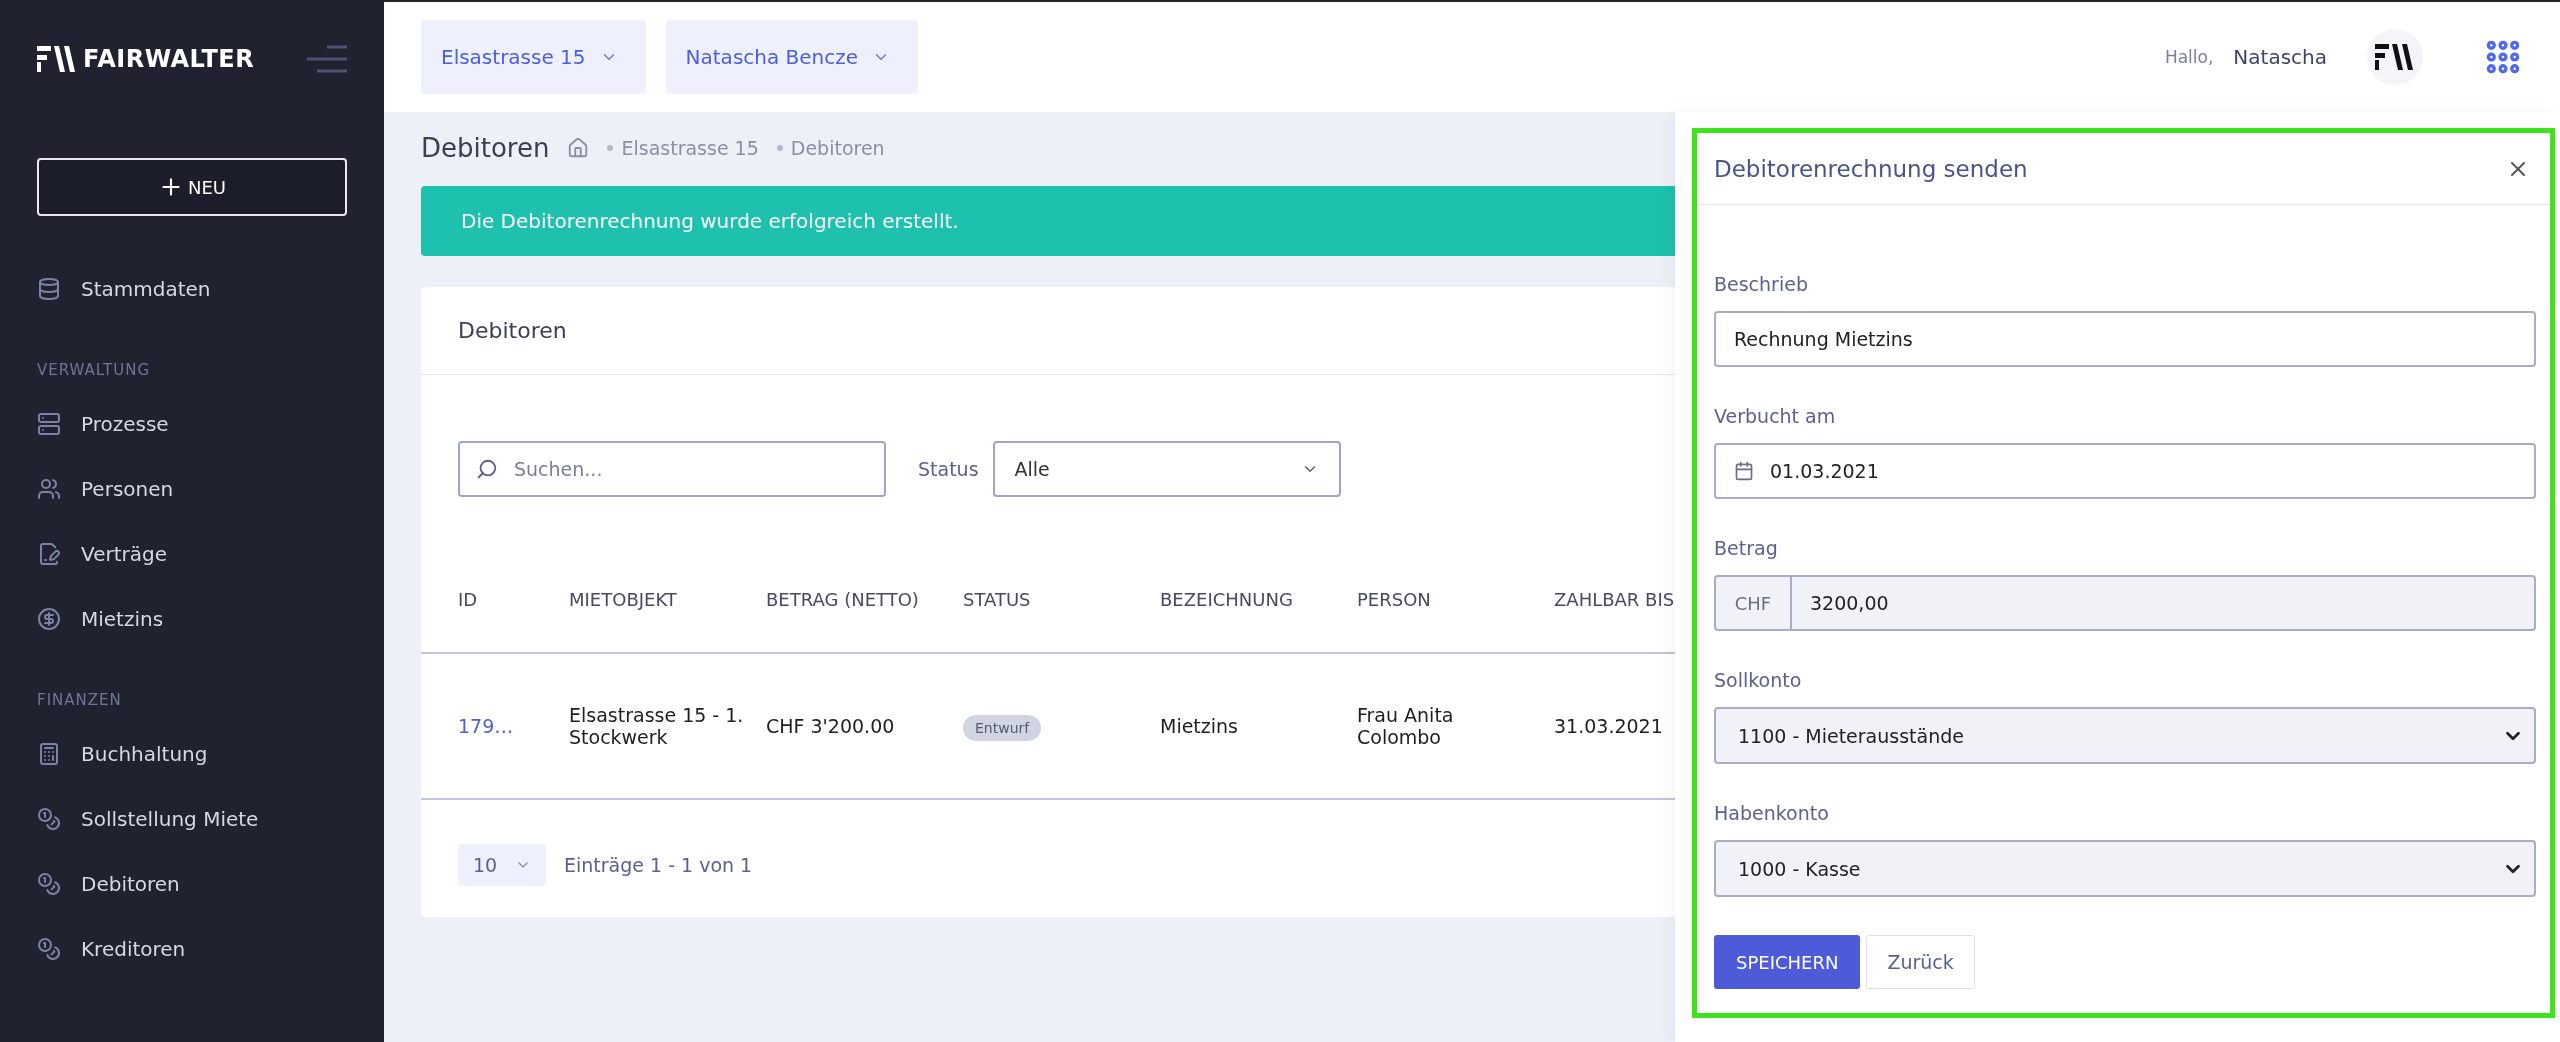 This screenshot has height=1042, width=2560. Describe the element at coordinates (169, 59) in the screenshot. I see `logo-text: FAIRWALTER` at that location.